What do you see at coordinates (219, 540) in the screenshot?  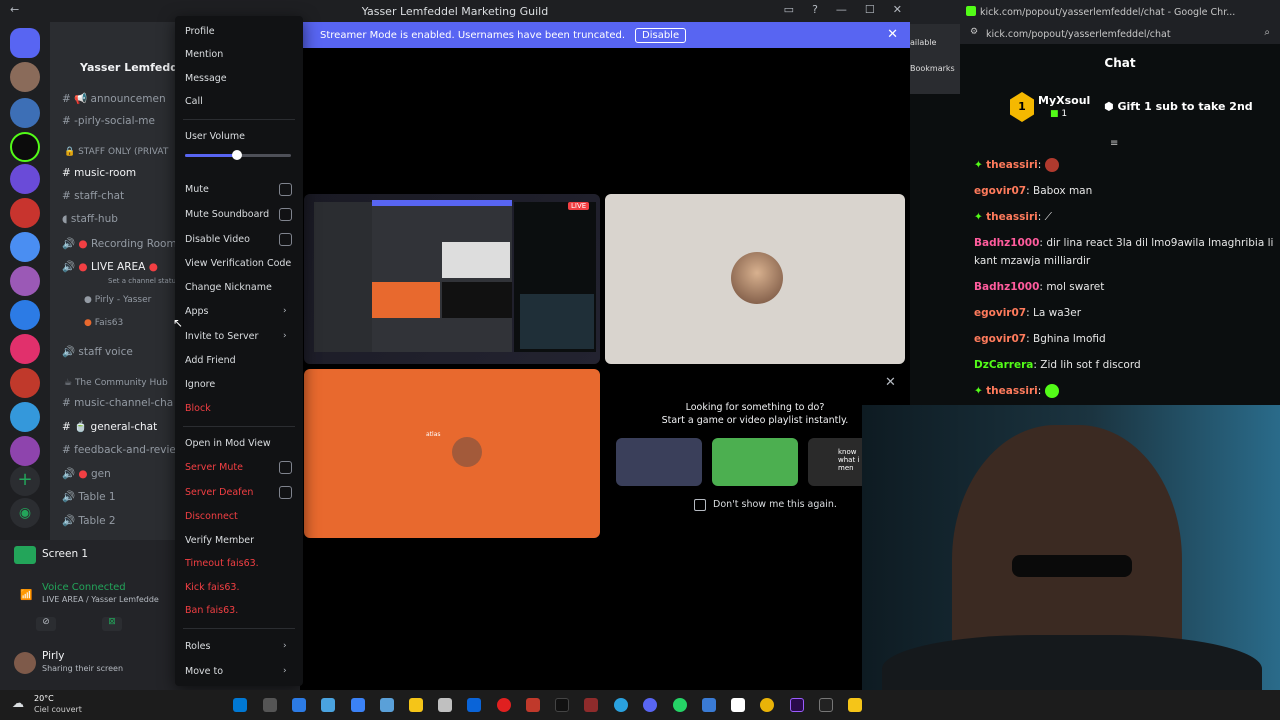 I see `menu-verify-member: Verify Member` at bounding box center [219, 540].